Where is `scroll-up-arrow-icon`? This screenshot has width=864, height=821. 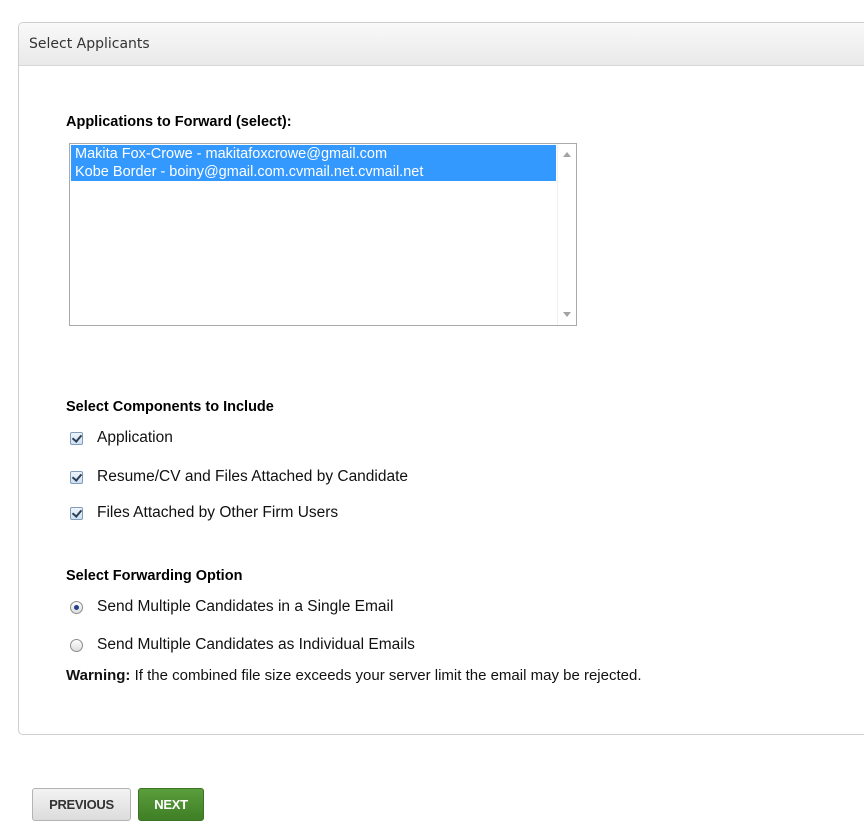
scroll-up-arrow-icon is located at coordinates (567, 154).